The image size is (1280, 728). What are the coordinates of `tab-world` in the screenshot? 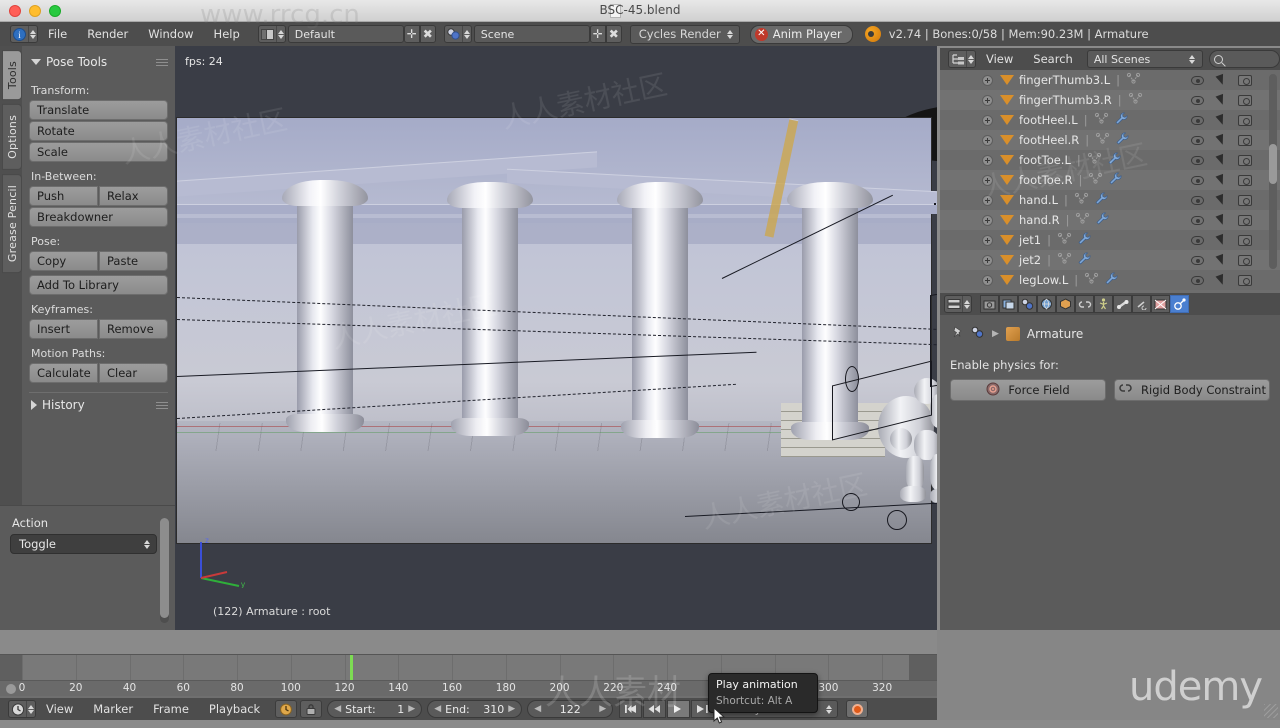 It's located at (1046, 304).